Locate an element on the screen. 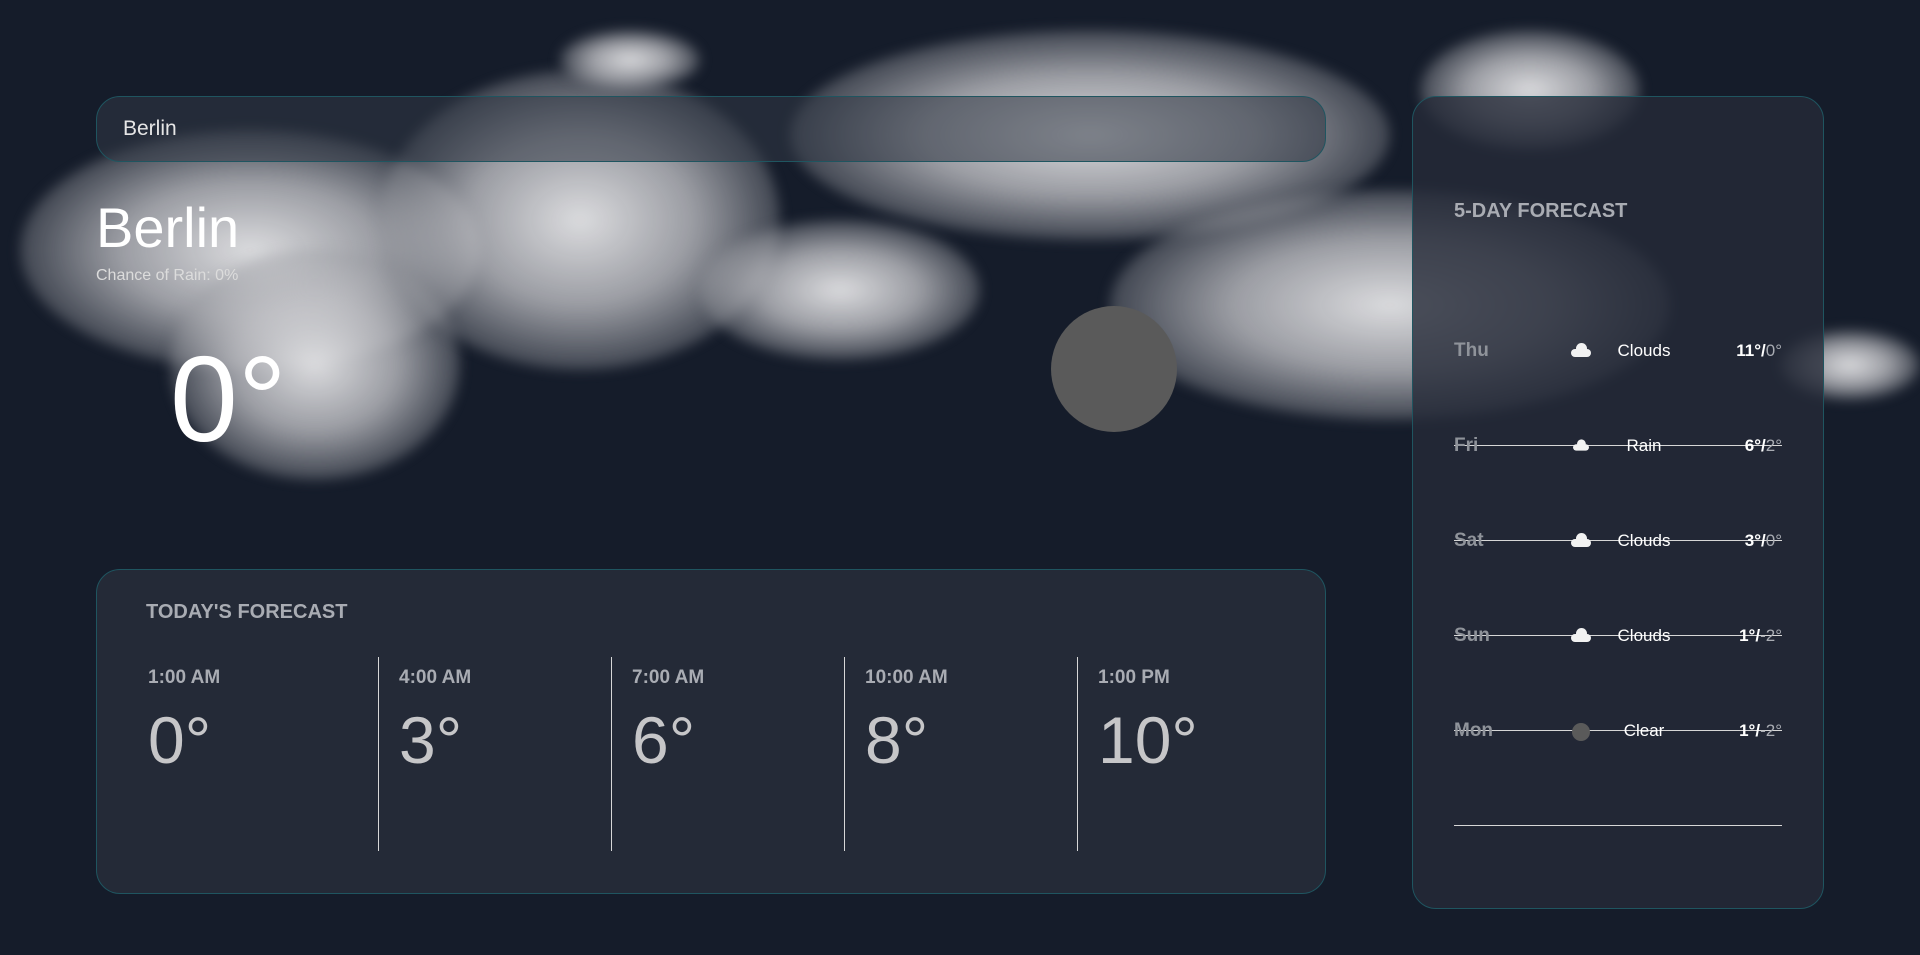  current-temperature: 0° is located at coordinates (228, 399).